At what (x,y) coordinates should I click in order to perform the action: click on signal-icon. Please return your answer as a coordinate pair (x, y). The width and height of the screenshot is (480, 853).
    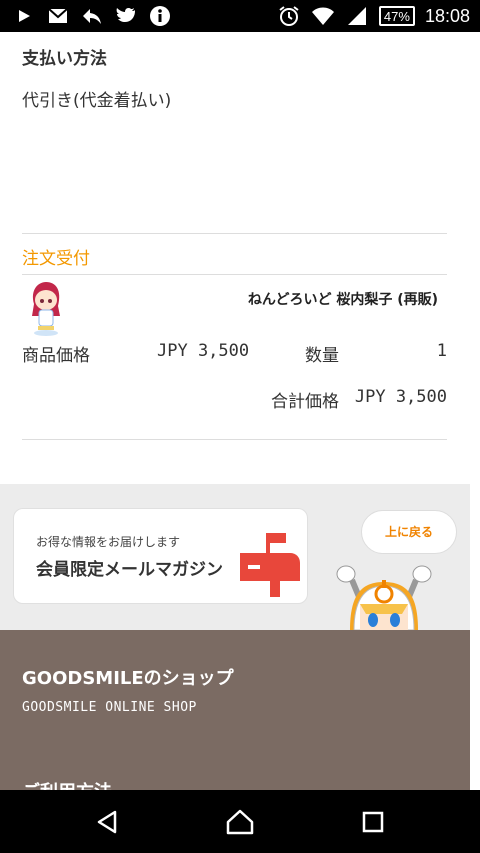
    Looking at the image, I should click on (357, 16).